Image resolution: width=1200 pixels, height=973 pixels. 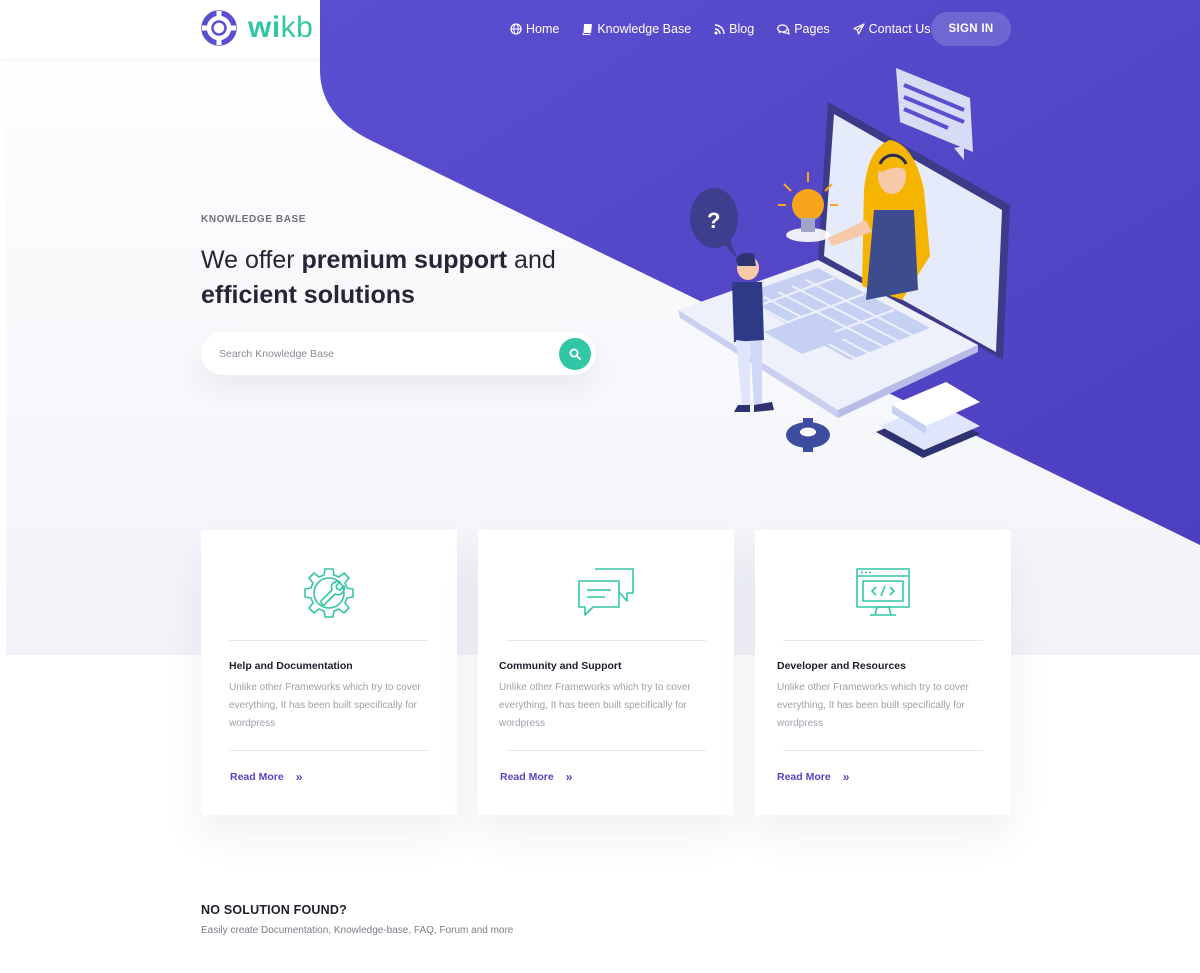 I want to click on nav-pages-label: Pages, so click(x=812, y=29).